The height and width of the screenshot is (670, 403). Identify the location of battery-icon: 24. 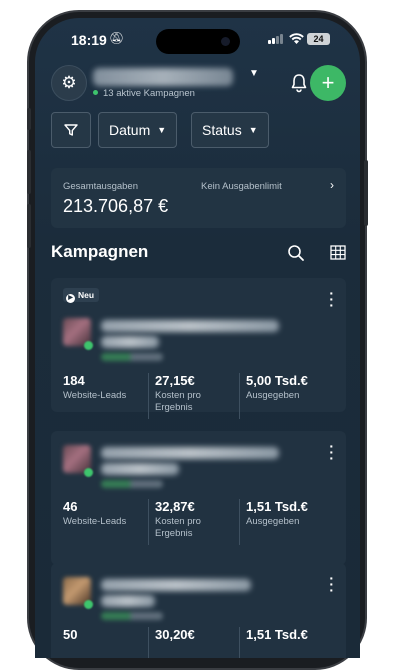
(318, 39).